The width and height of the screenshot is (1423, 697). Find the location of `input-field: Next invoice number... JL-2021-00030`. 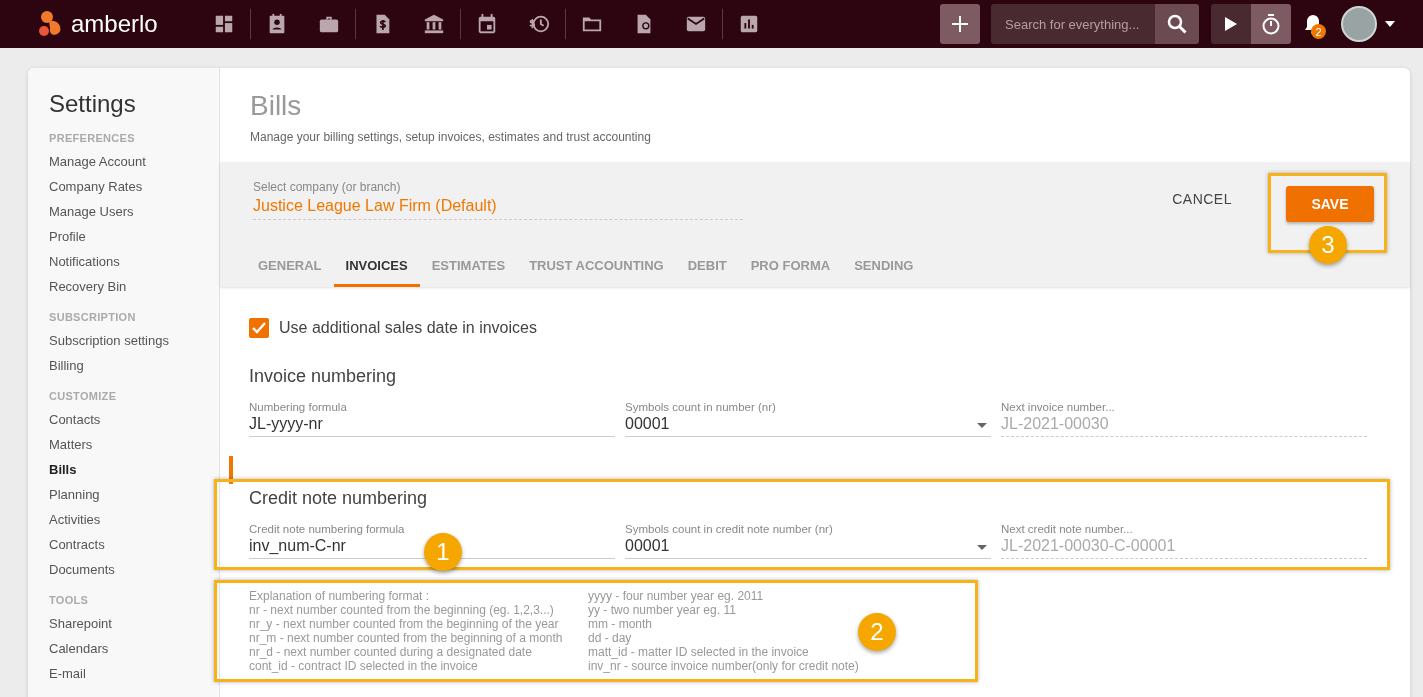

input-field: Next invoice number... JL-2021-00030 is located at coordinates (1184, 419).